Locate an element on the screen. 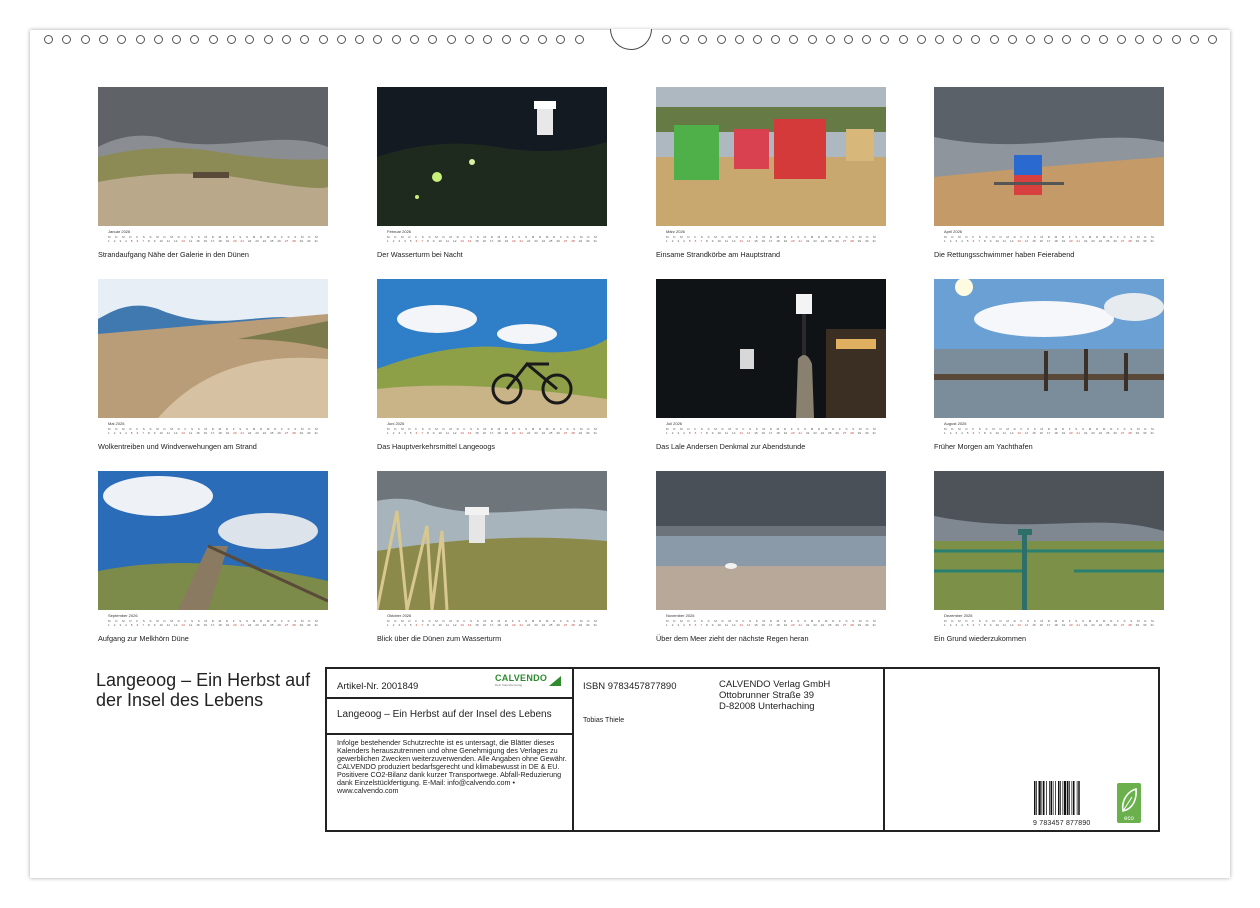 The height and width of the screenshot is (908, 1260). month-label: Februar 2026 is located at coordinates (399, 231).